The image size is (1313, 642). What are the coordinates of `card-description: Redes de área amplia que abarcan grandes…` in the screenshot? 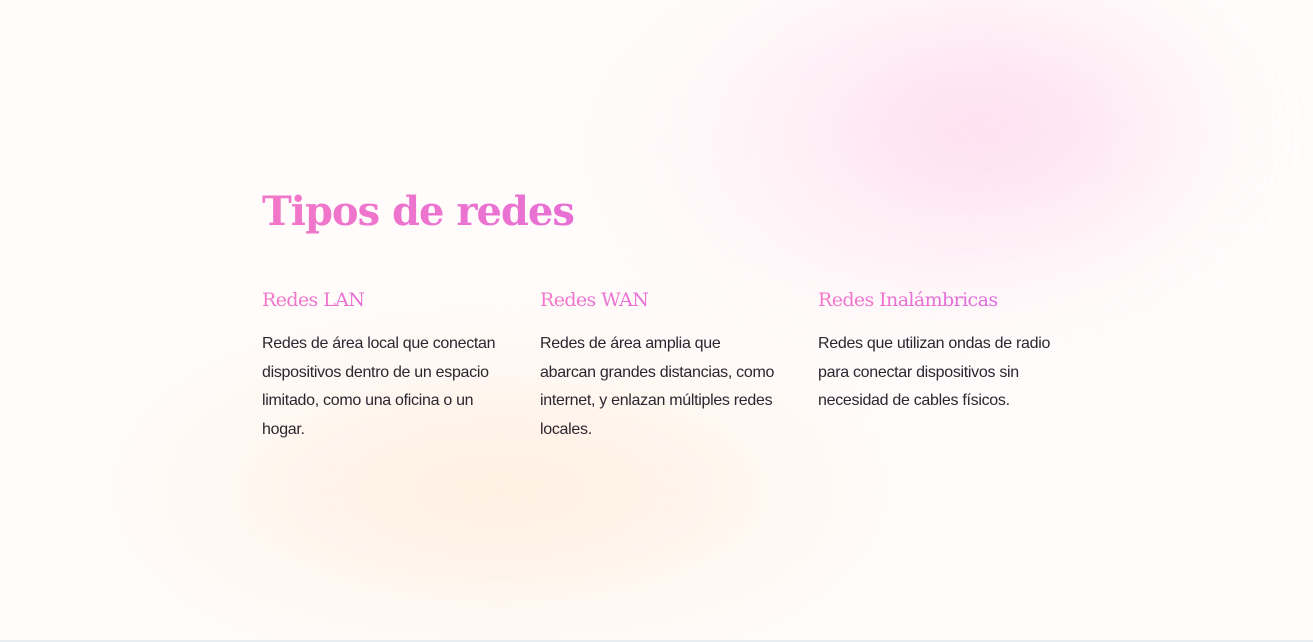 It's located at (657, 386).